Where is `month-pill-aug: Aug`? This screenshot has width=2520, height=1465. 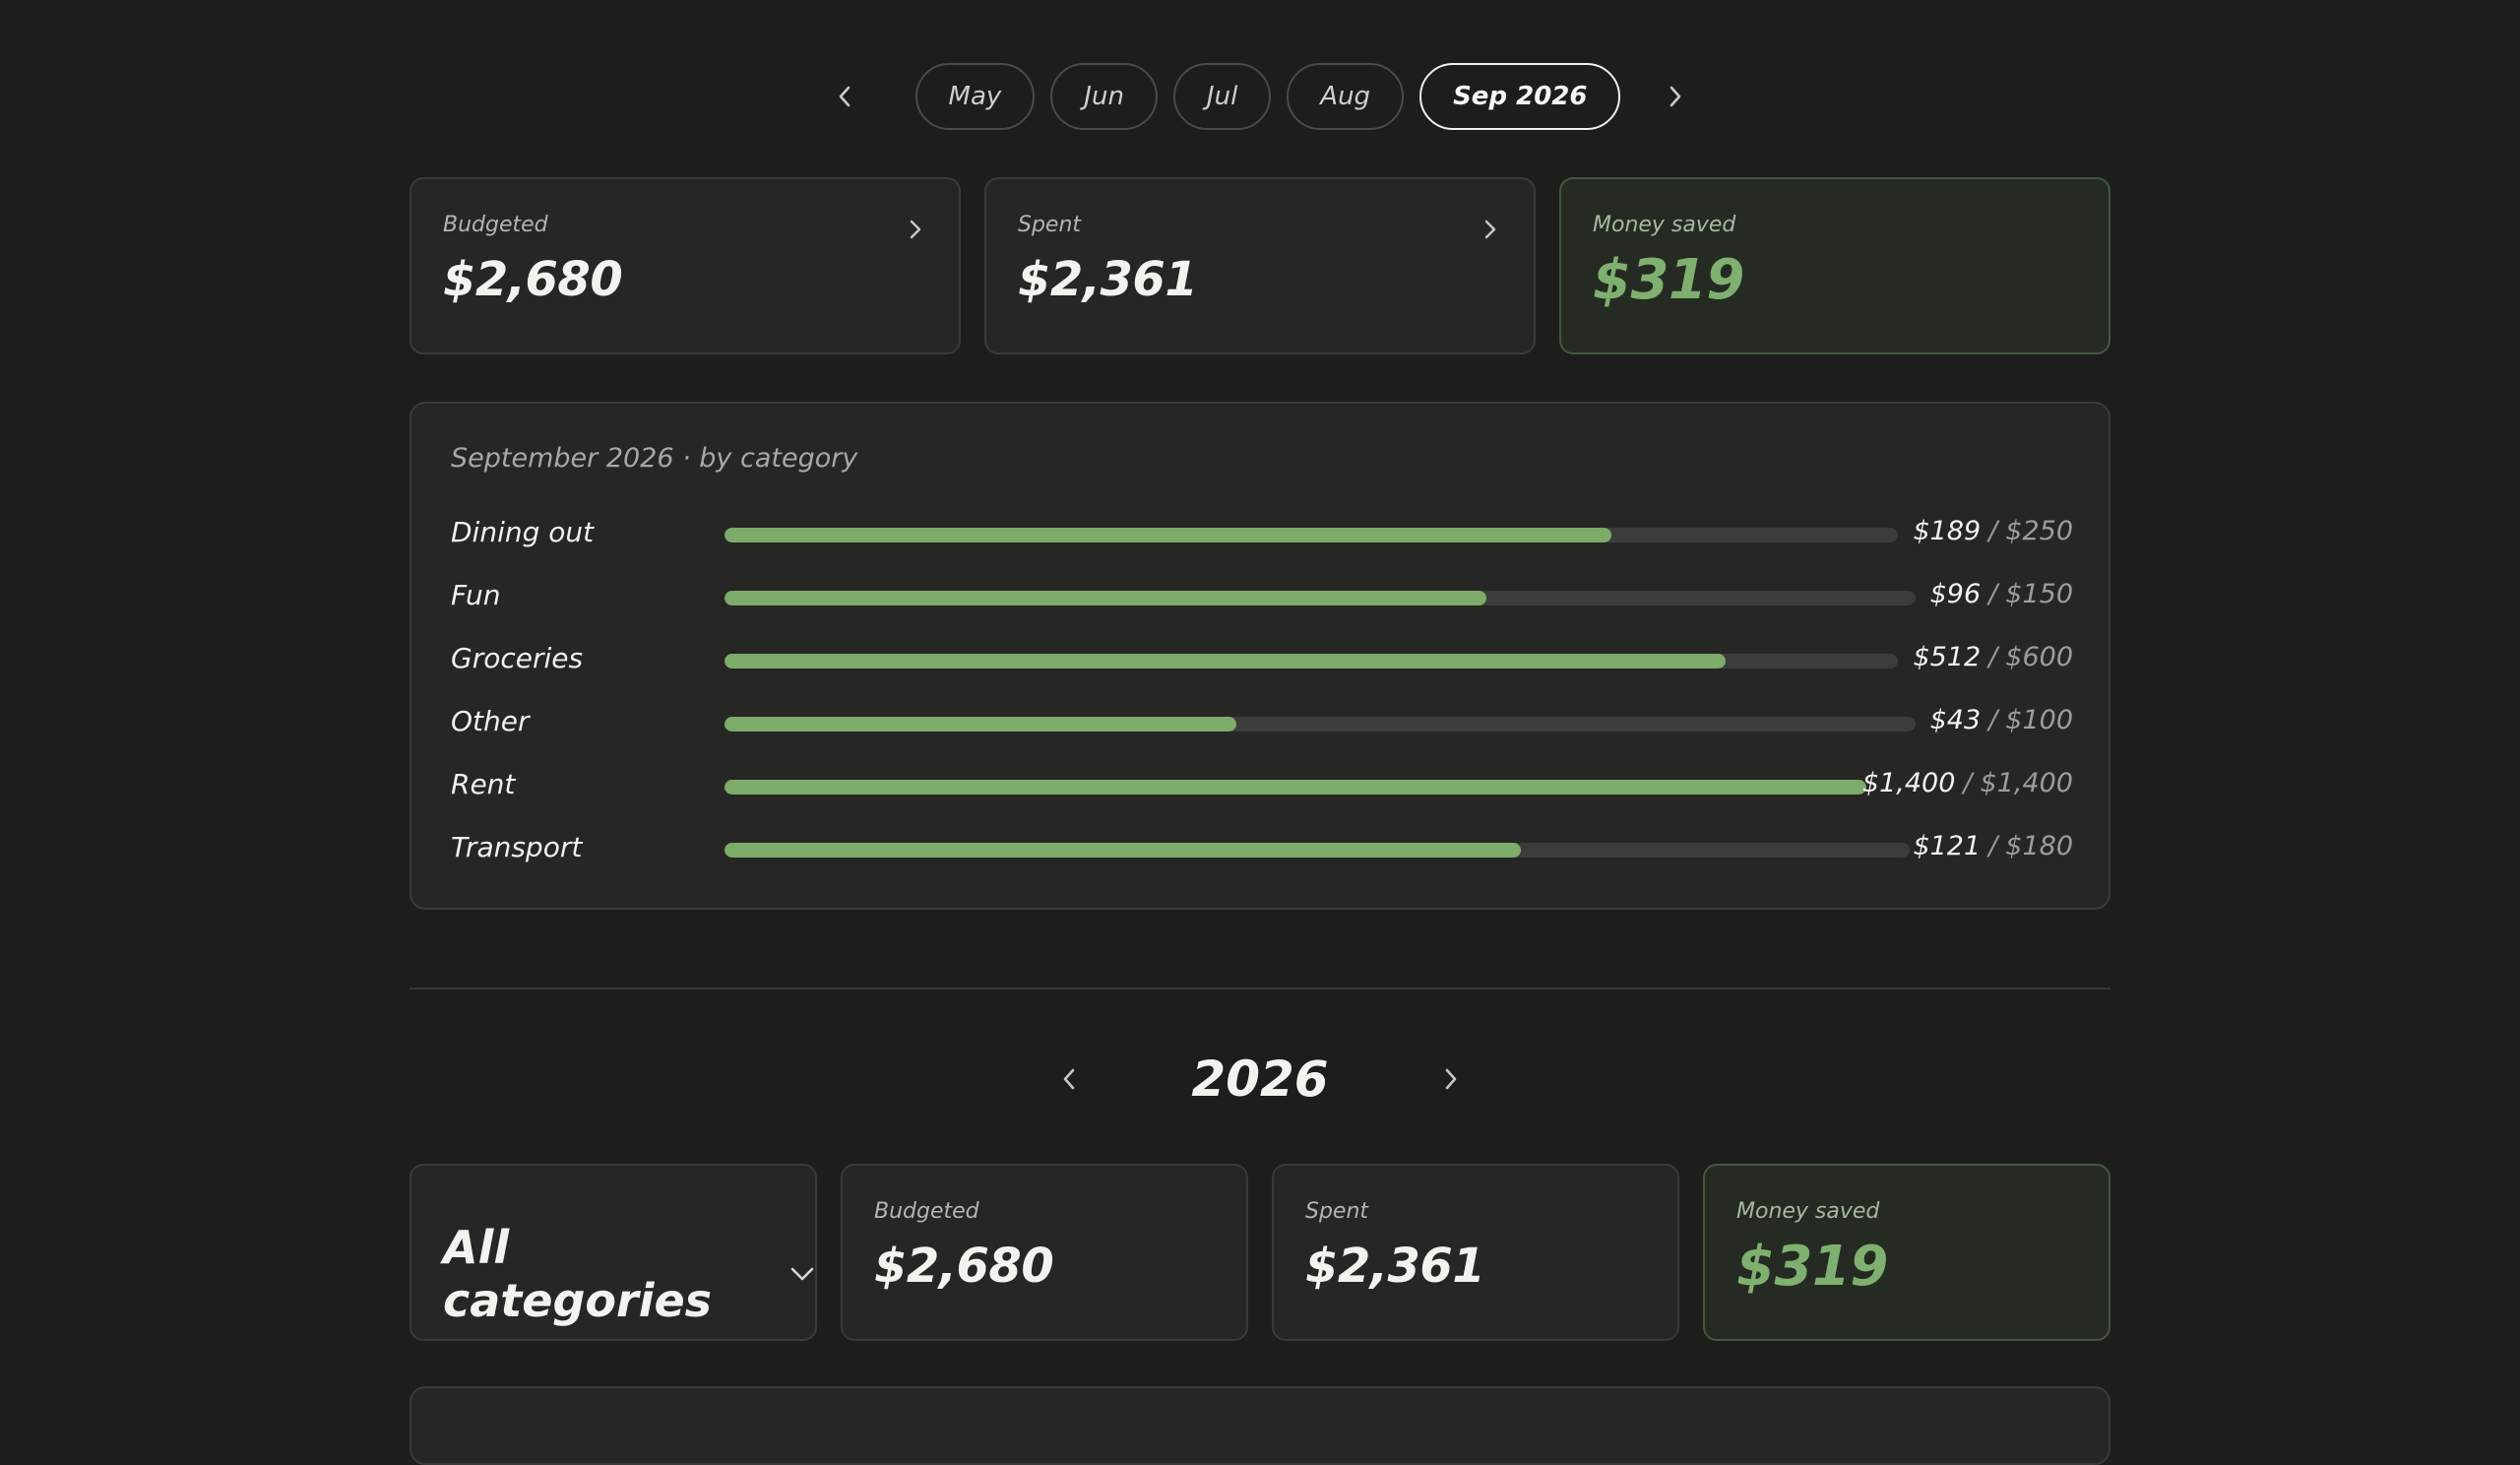
month-pill-aug: Aug is located at coordinates (1346, 97).